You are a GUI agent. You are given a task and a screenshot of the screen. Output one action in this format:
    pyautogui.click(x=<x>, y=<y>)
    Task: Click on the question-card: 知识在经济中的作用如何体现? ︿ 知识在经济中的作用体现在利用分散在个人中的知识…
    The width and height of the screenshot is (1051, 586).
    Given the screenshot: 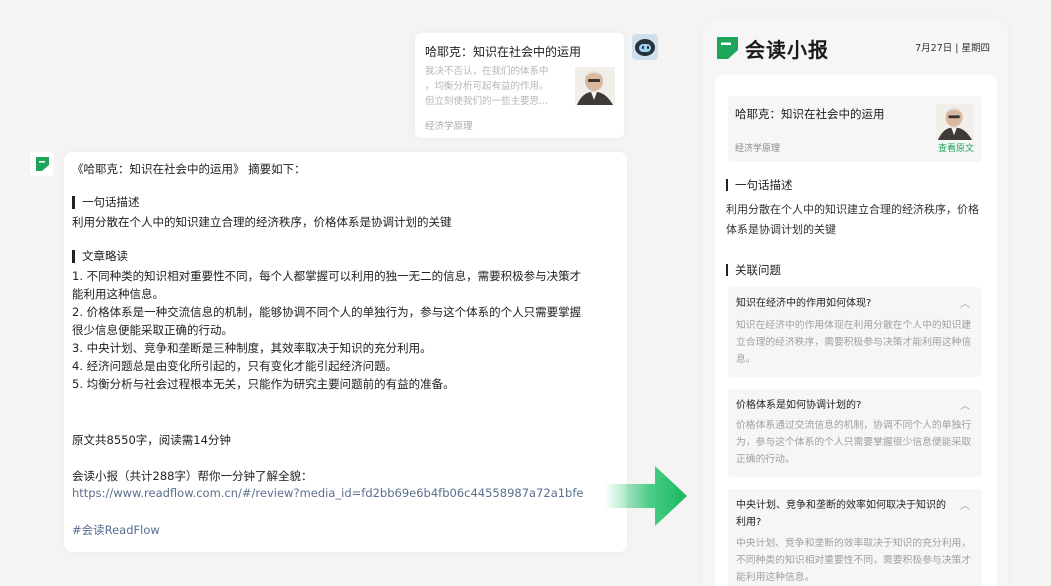 What is the action you would take?
    pyautogui.click(x=855, y=332)
    